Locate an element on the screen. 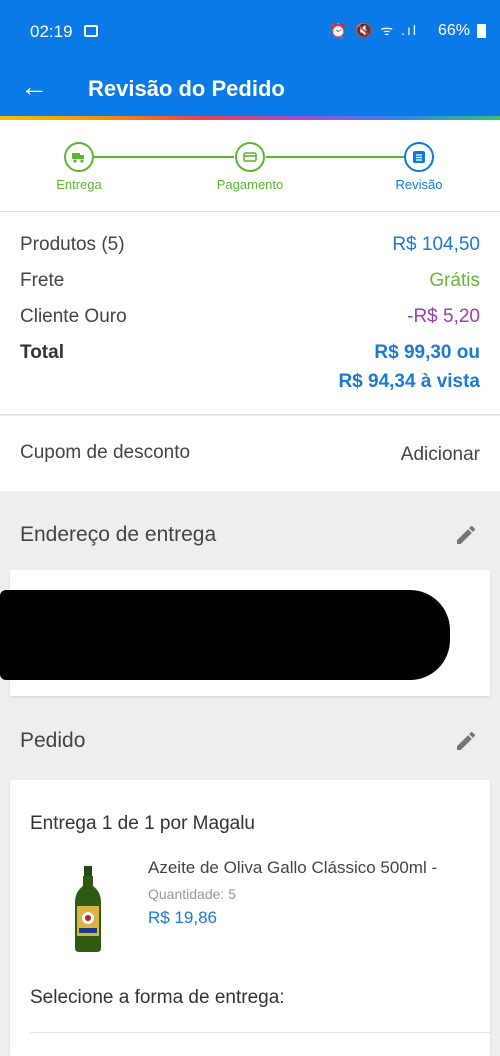  quantity-value: 5 is located at coordinates (232, 894).